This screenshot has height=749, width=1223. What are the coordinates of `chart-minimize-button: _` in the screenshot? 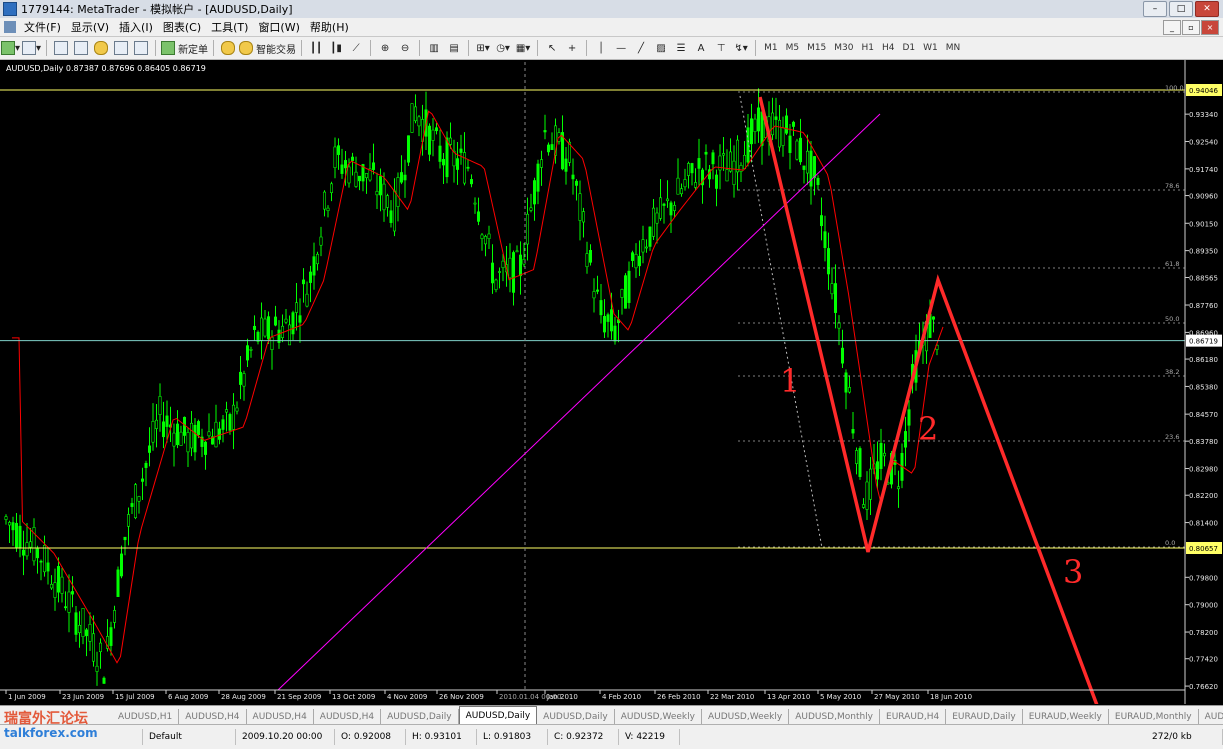 It's located at (1172, 27).